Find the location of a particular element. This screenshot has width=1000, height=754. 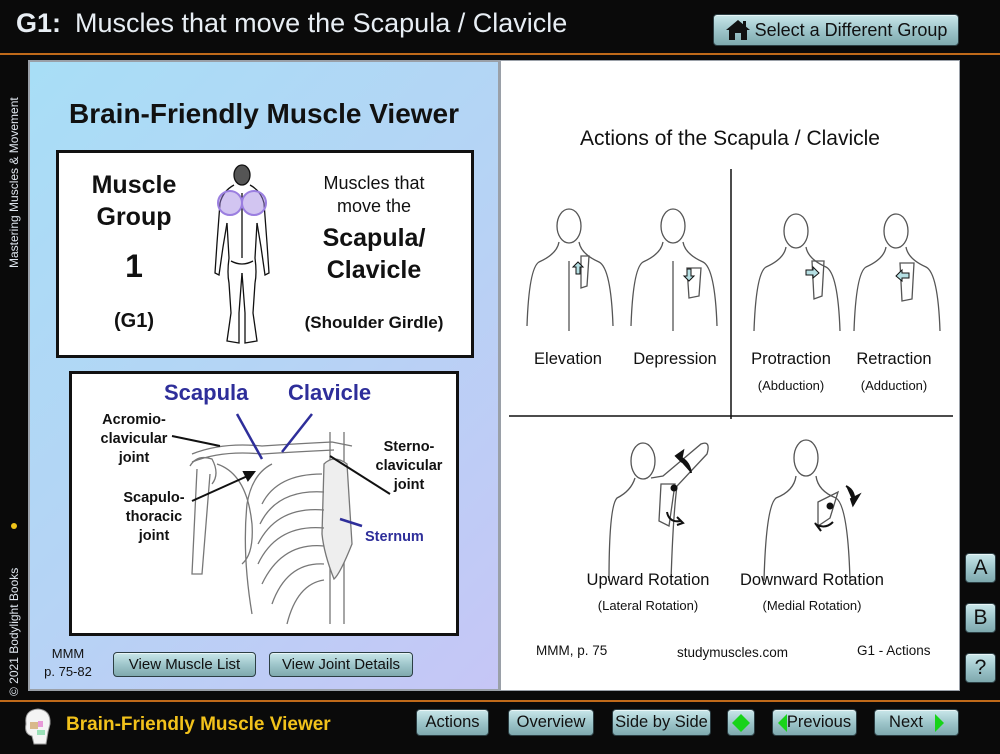

acromio-line2: clavicular is located at coordinates (134, 439).